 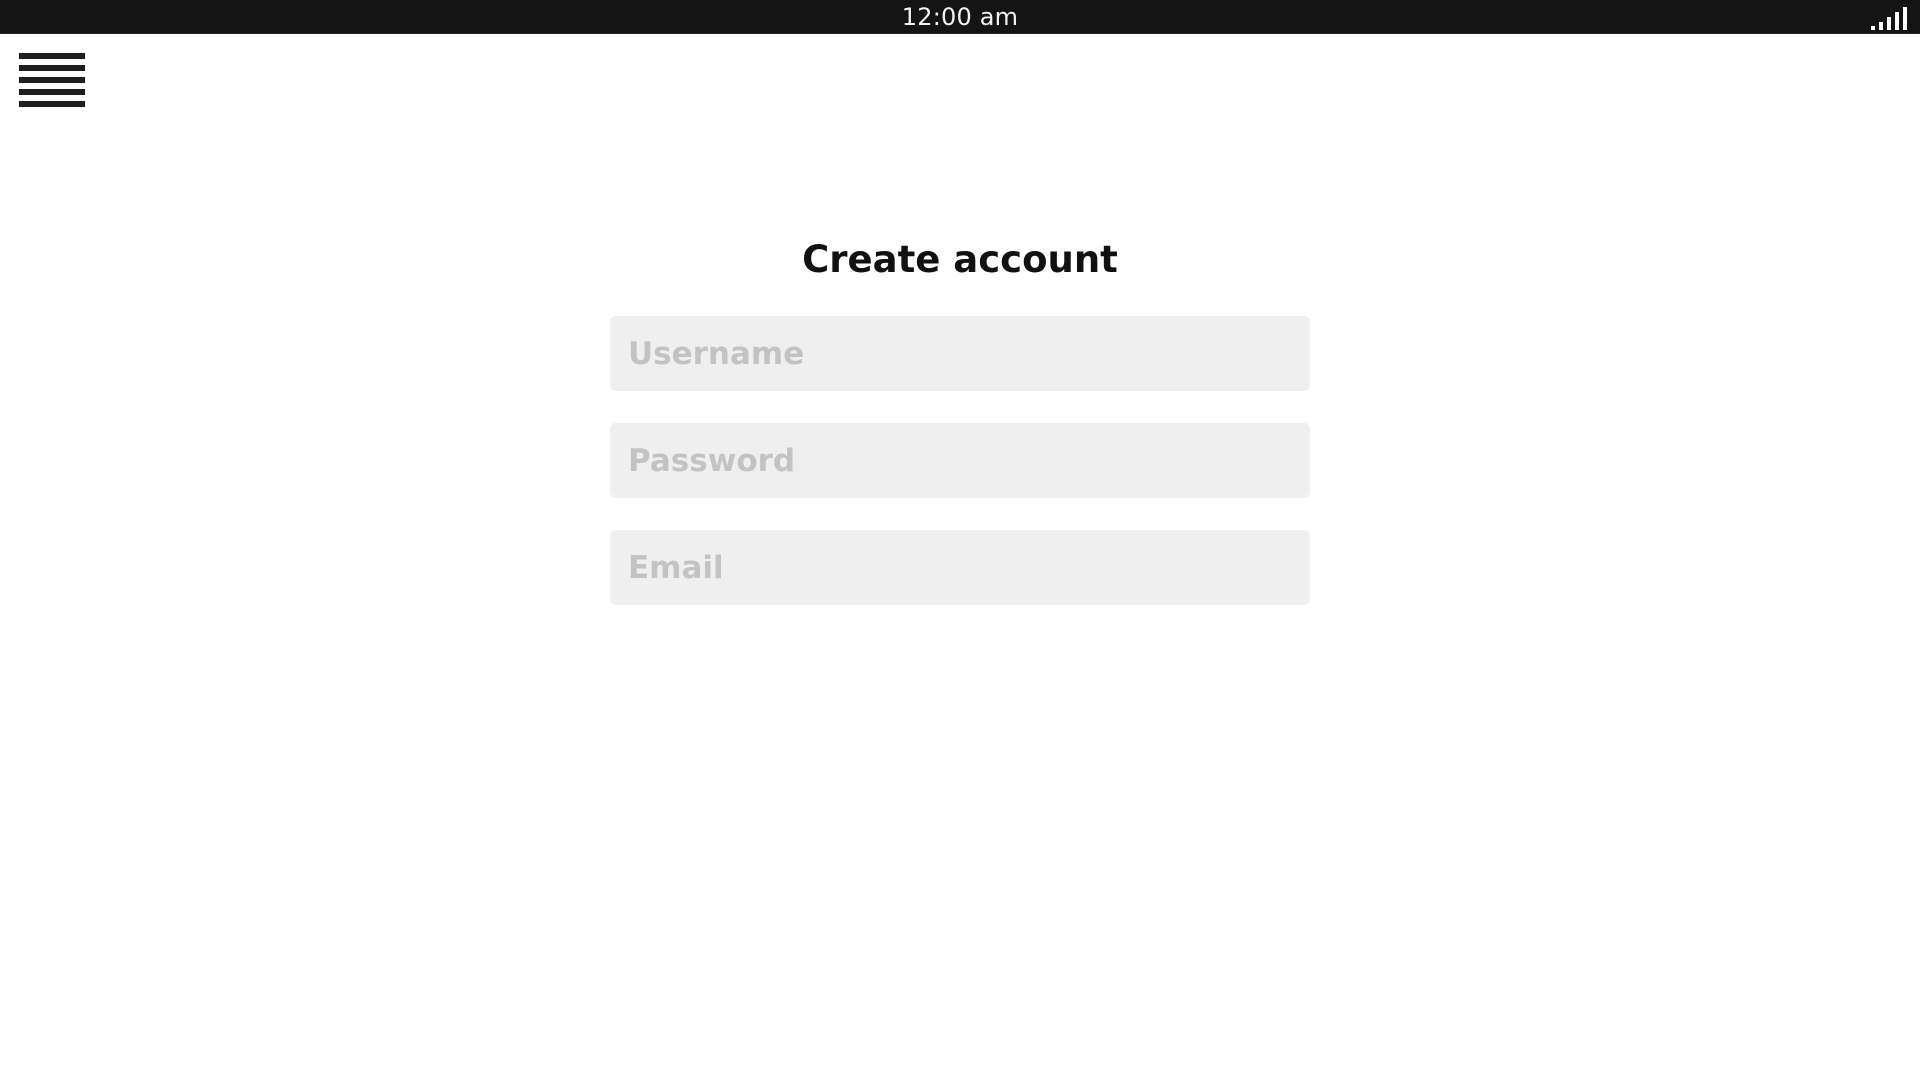 What do you see at coordinates (960, 567) in the screenshot?
I see `email-input` at bounding box center [960, 567].